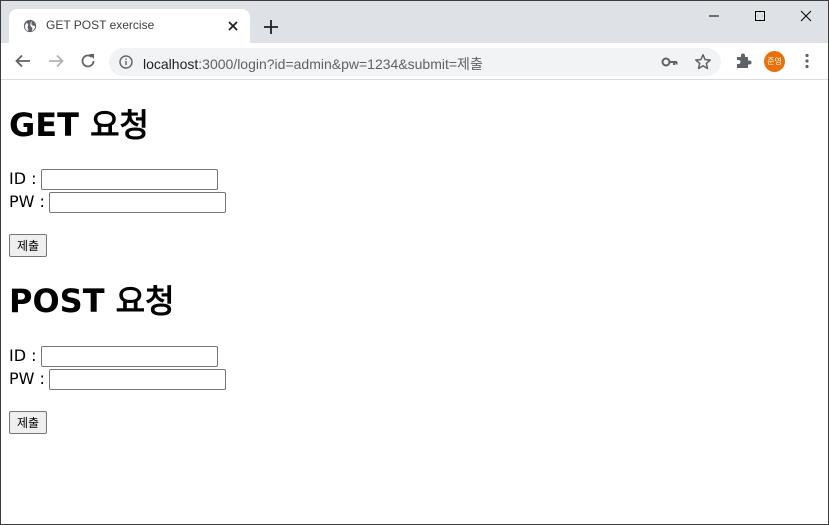  I want to click on url-path: :3000/login?id=admin&pw=1234&submit=제출, so click(340, 64).